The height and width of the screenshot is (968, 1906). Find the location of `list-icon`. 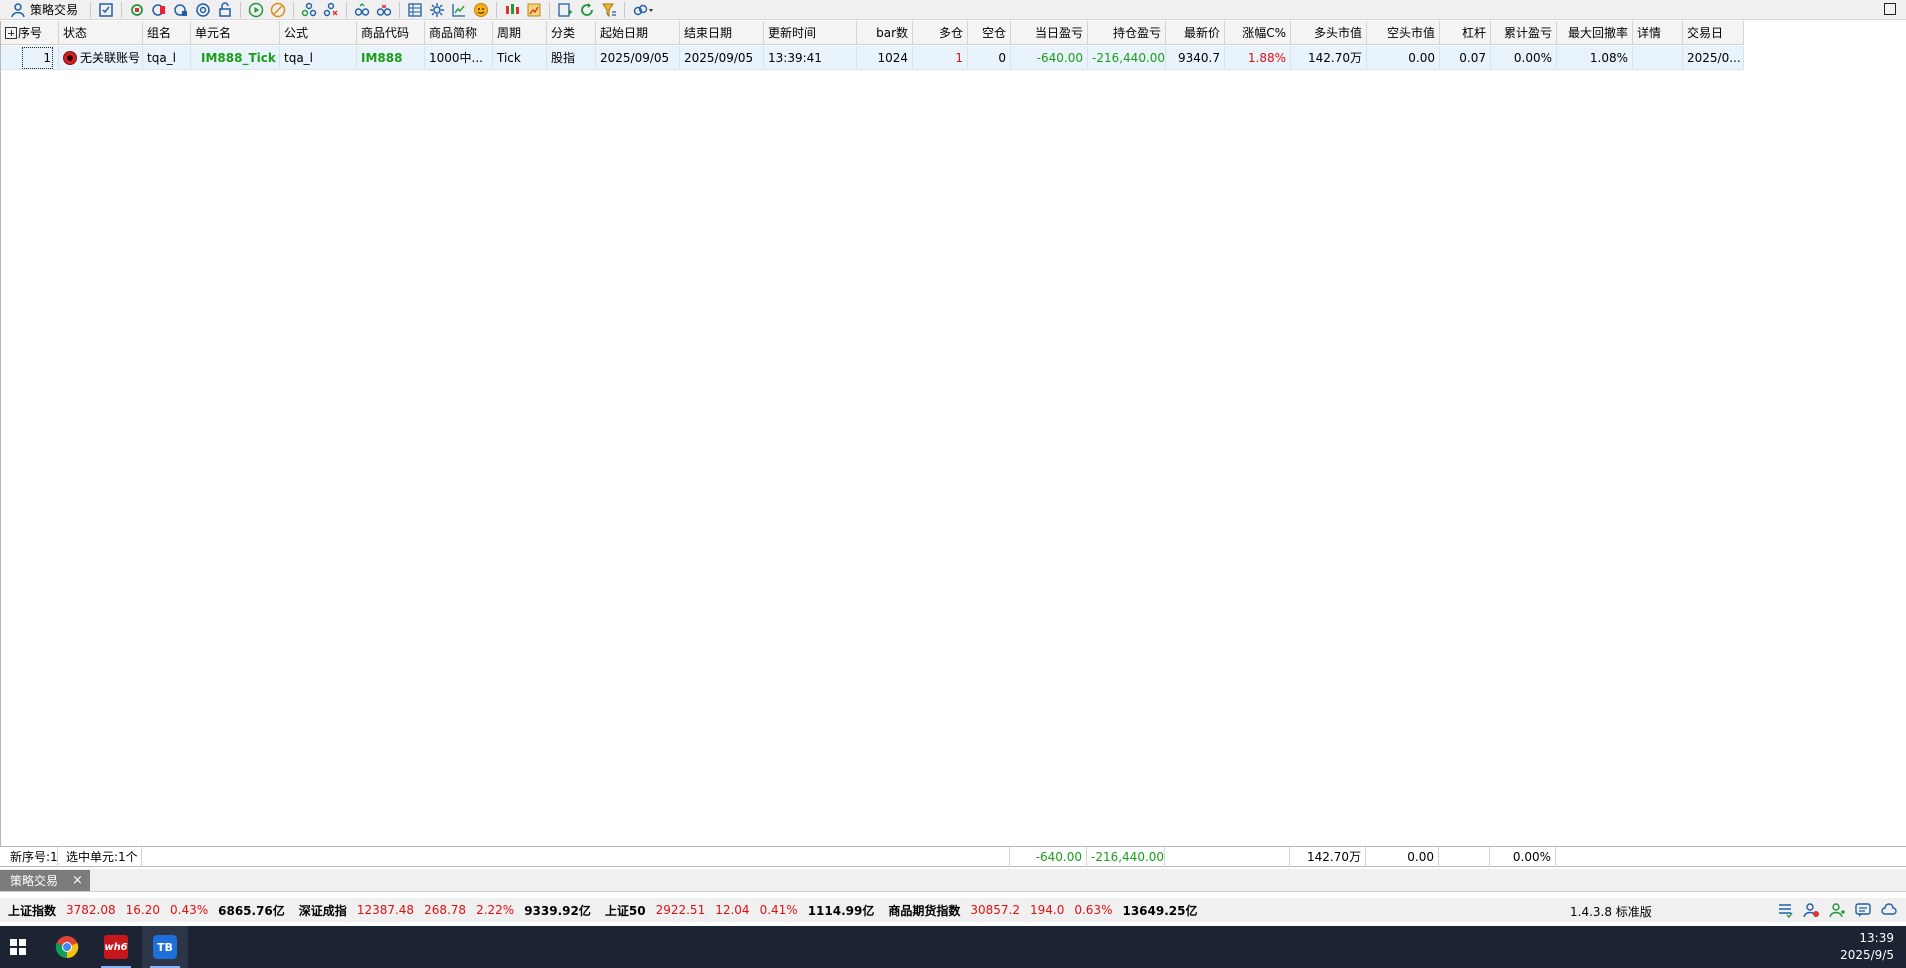

list-icon is located at coordinates (1785, 910).